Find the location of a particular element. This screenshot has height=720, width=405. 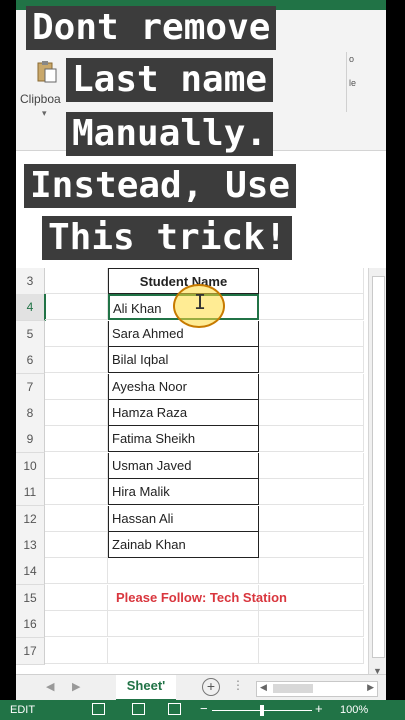

row-header: 6 is located at coordinates (30, 361).